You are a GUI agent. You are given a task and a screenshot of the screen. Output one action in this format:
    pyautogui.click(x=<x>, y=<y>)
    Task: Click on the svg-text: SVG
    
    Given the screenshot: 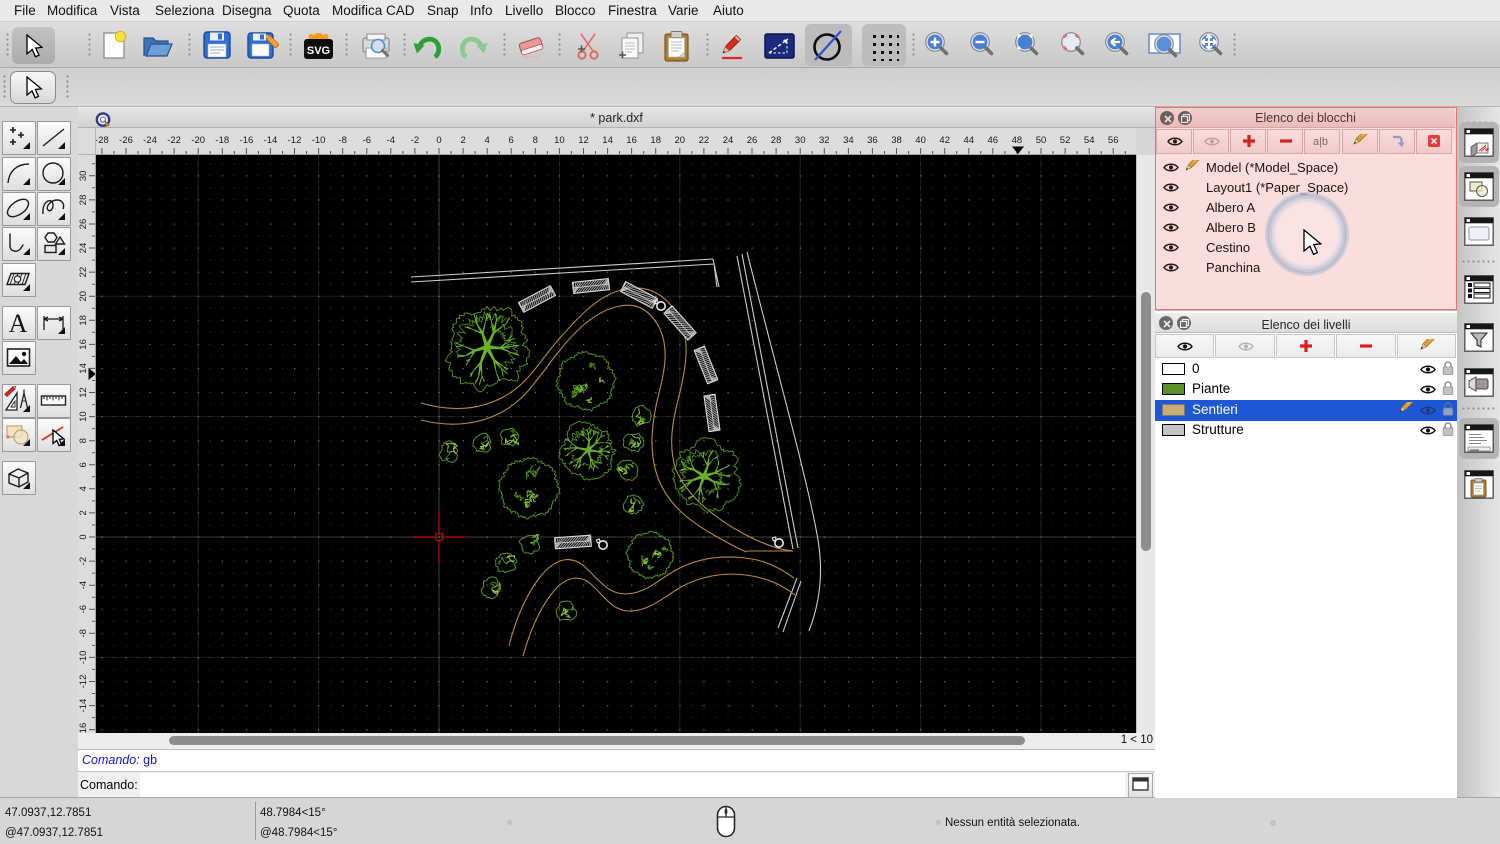 What is the action you would take?
    pyautogui.click(x=318, y=51)
    